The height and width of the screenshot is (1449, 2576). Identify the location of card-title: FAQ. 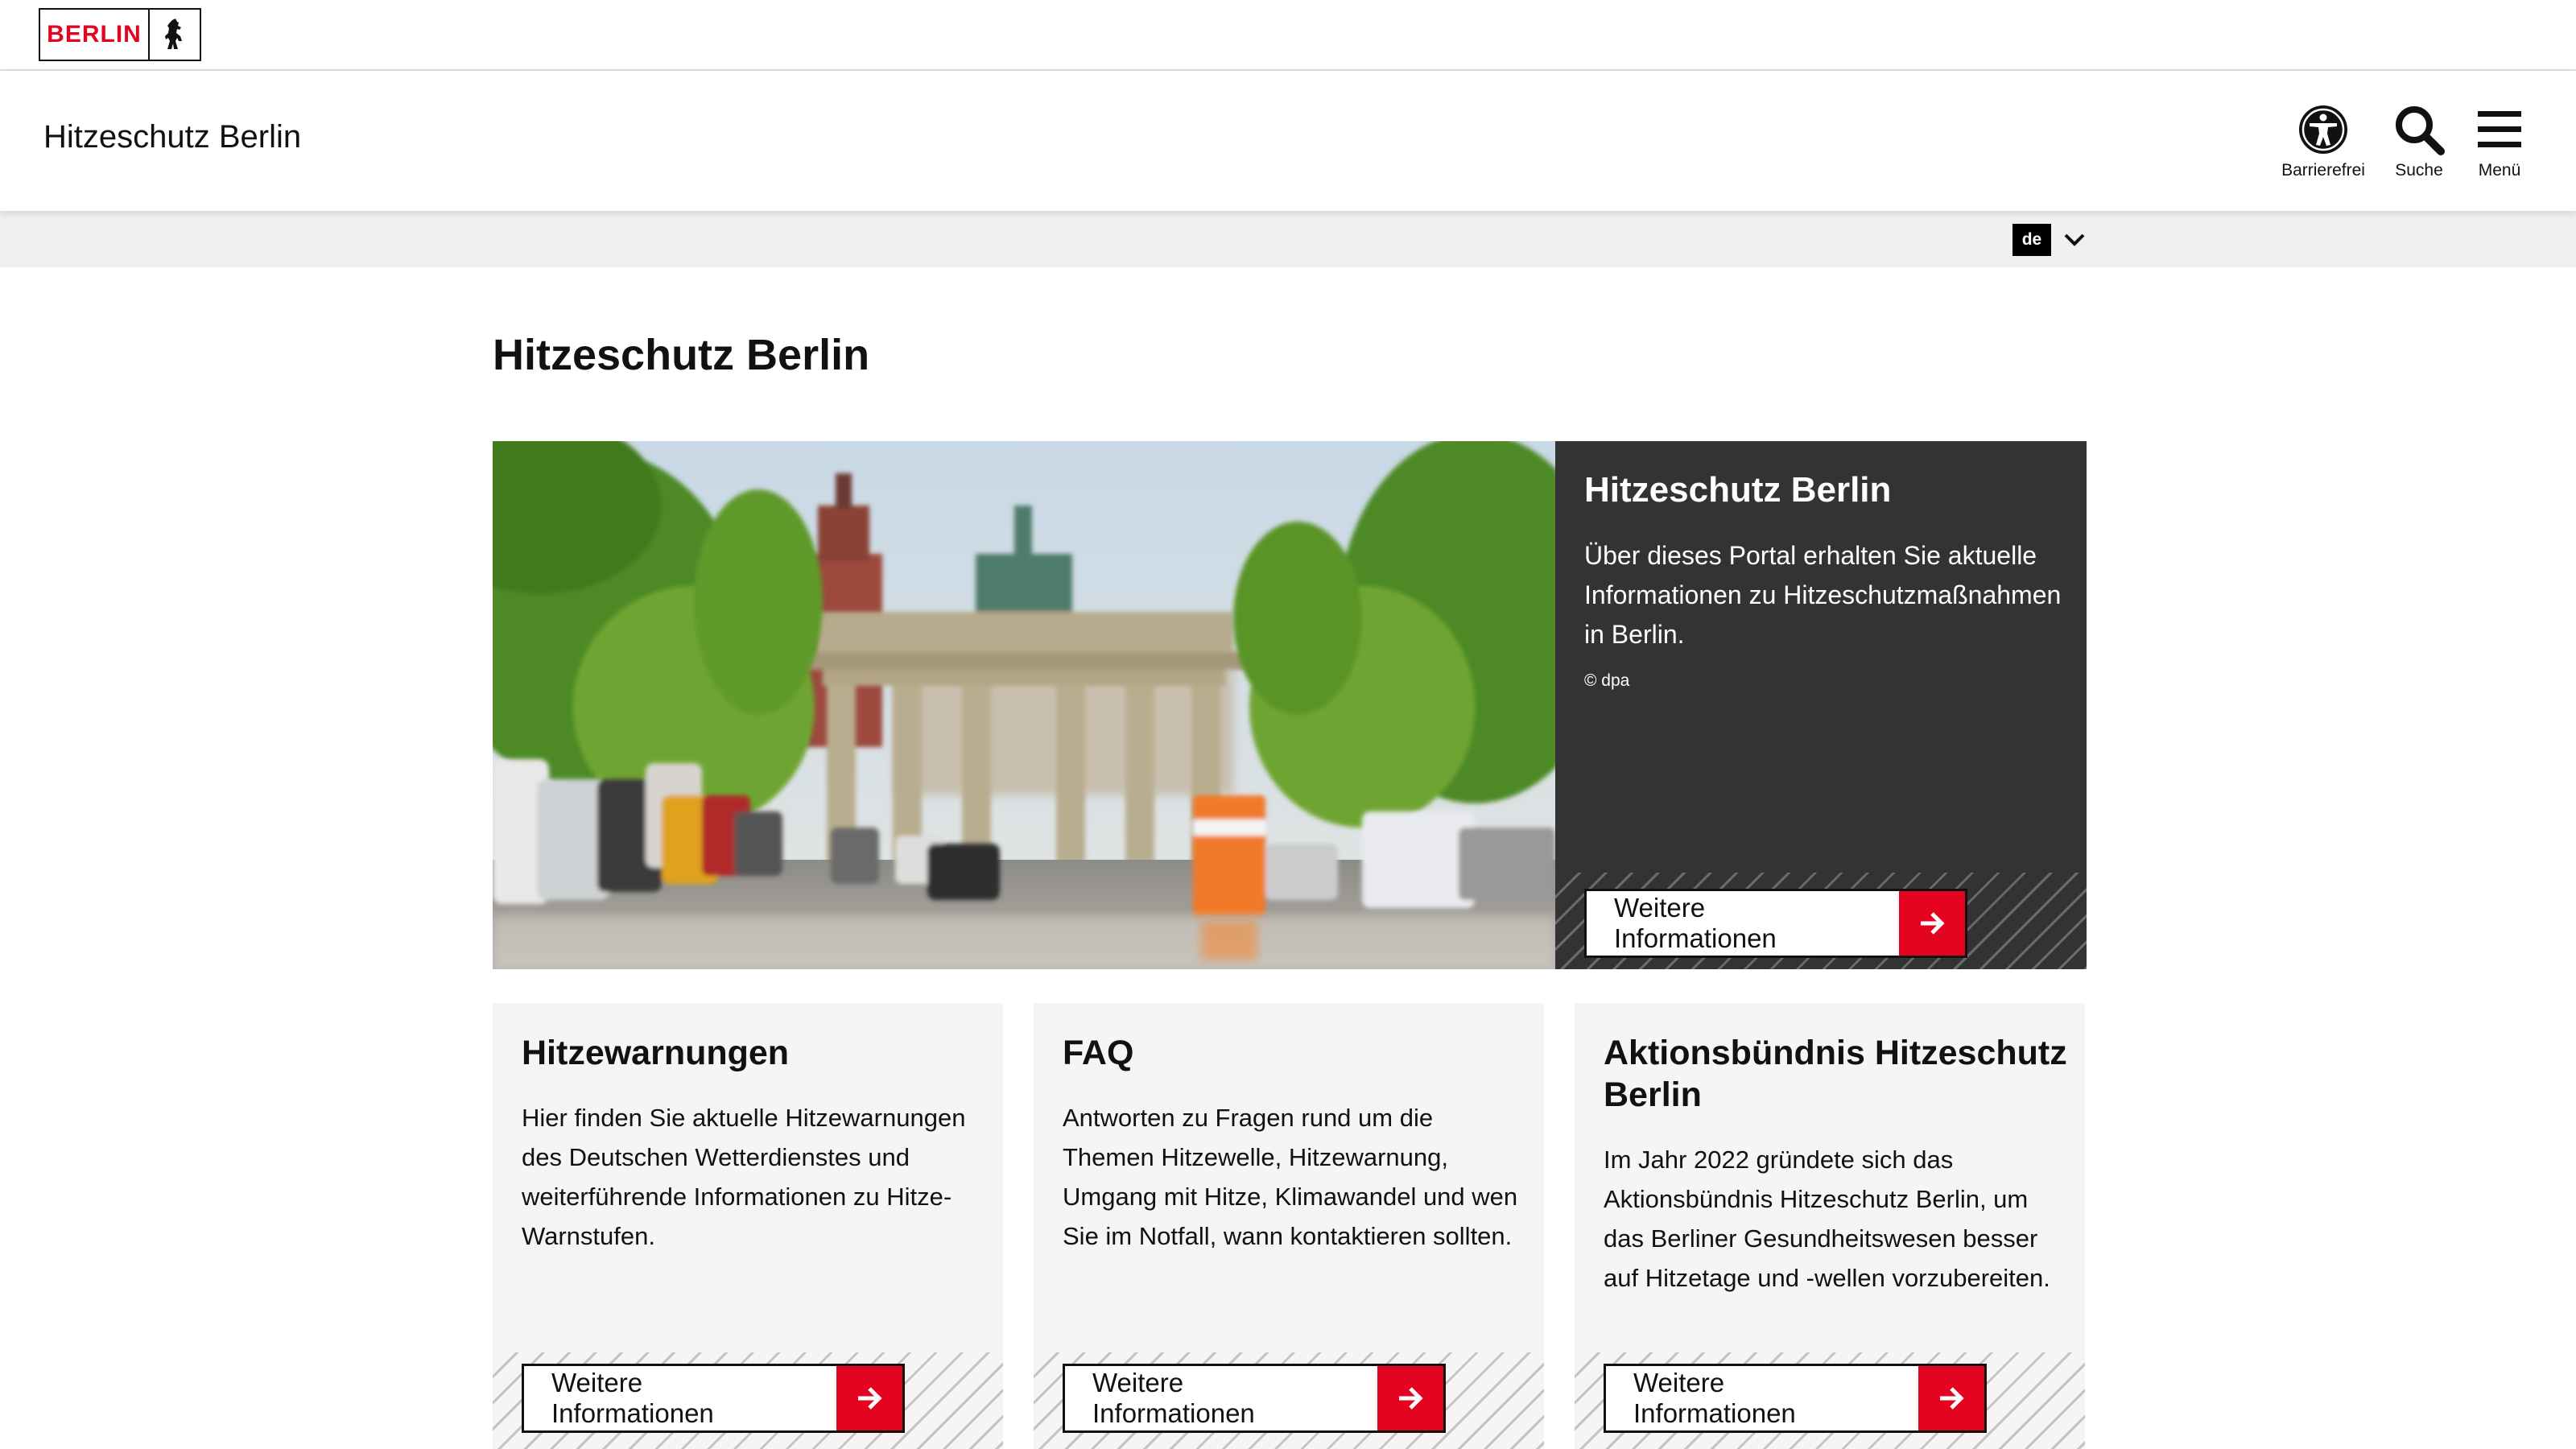
(1098, 1053).